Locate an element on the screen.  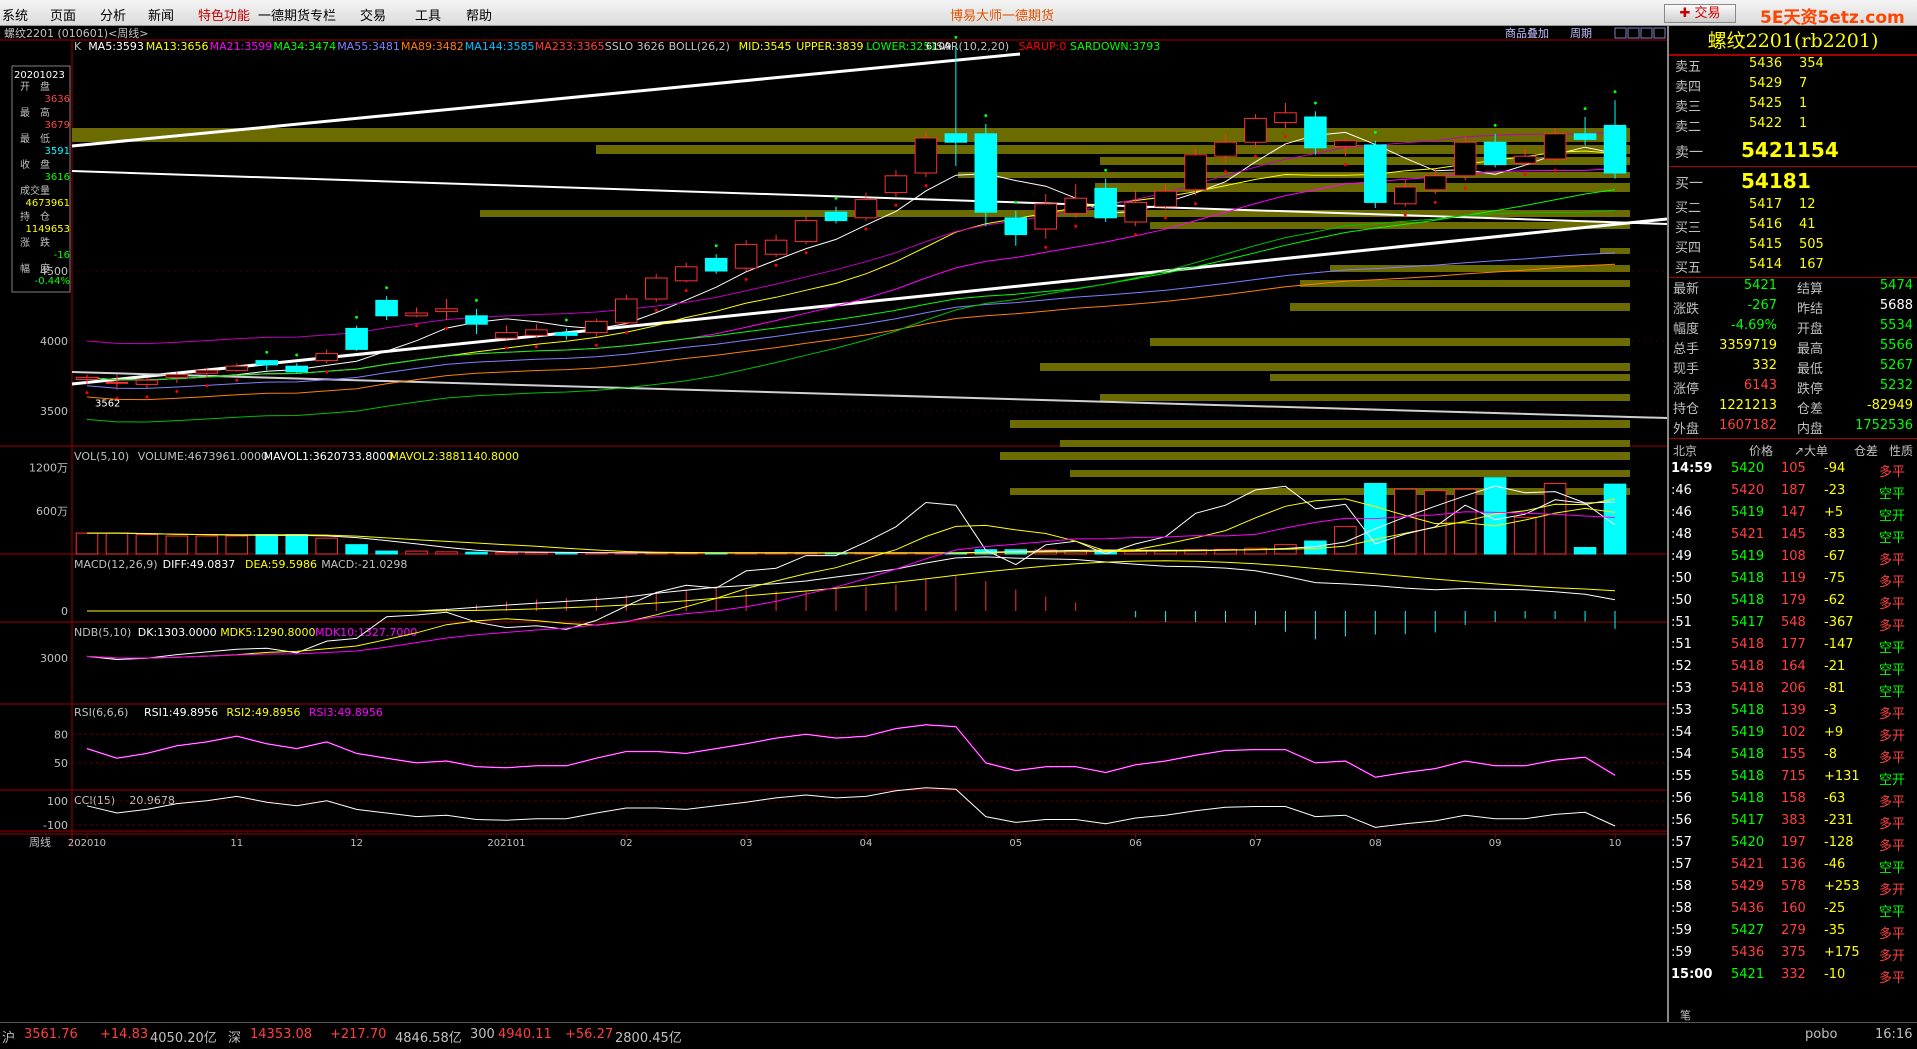
tick-row: 15:00 5421 332 -10 多平 is located at coordinates (1788, 976).